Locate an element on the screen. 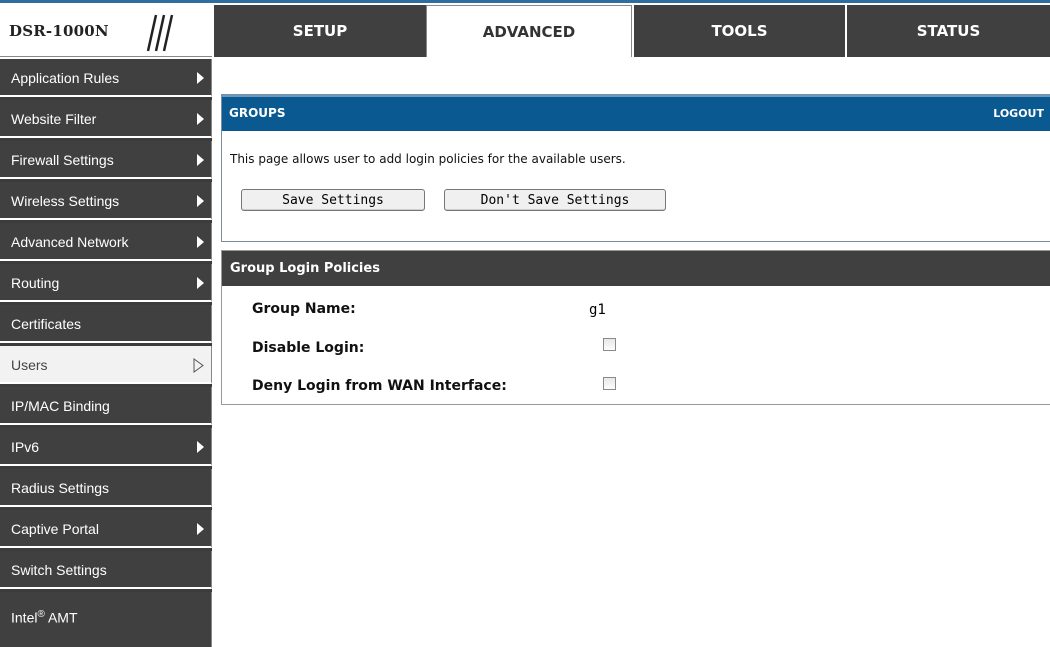 Image resolution: width=1050 pixels, height=647 pixels. sidebar-item-website-filter: Website Filter is located at coordinates (106, 119).